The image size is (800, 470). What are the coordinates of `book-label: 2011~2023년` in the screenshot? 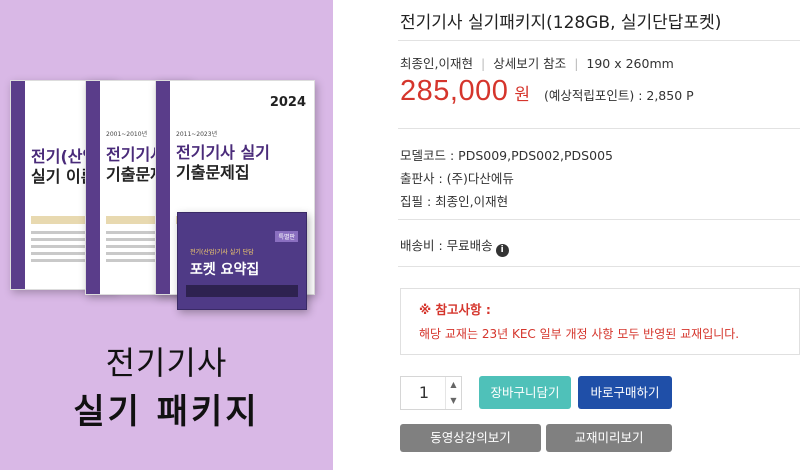 It's located at (197, 134).